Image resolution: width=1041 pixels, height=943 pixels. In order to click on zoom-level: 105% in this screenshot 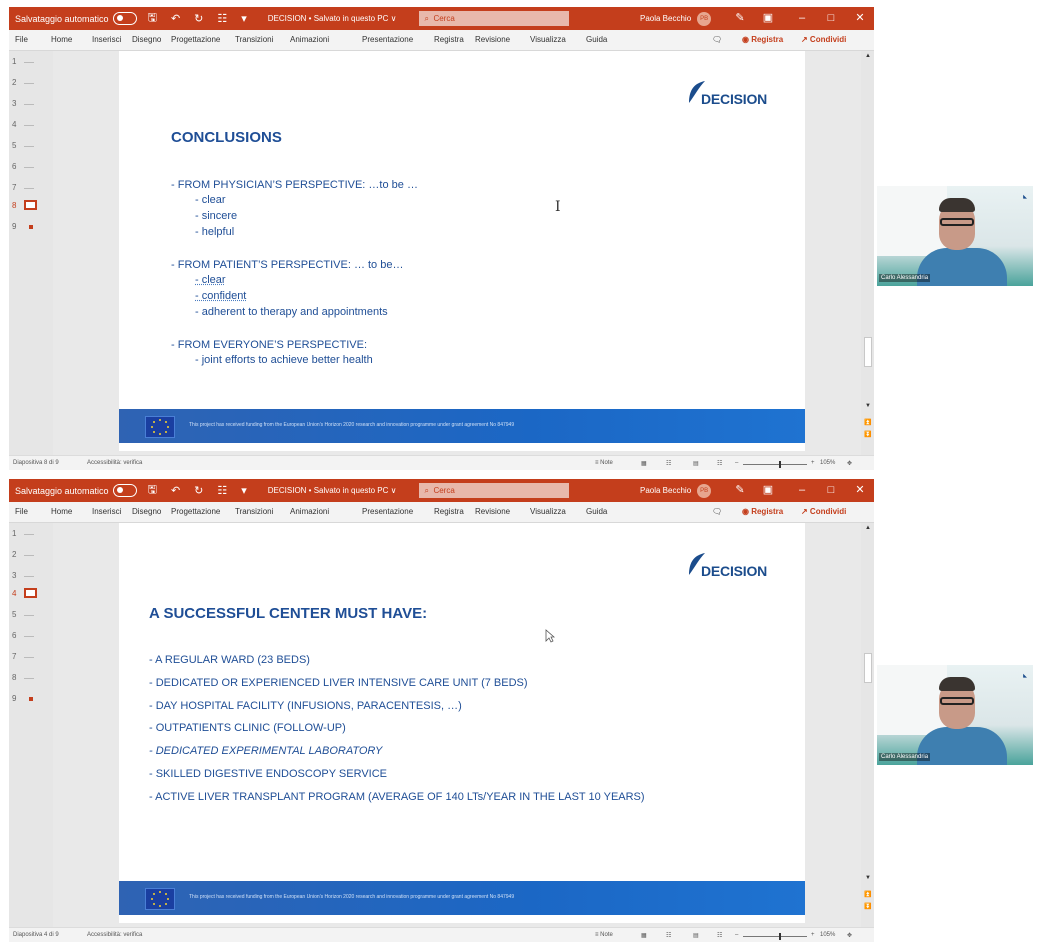, I will do `click(827, 935)`.